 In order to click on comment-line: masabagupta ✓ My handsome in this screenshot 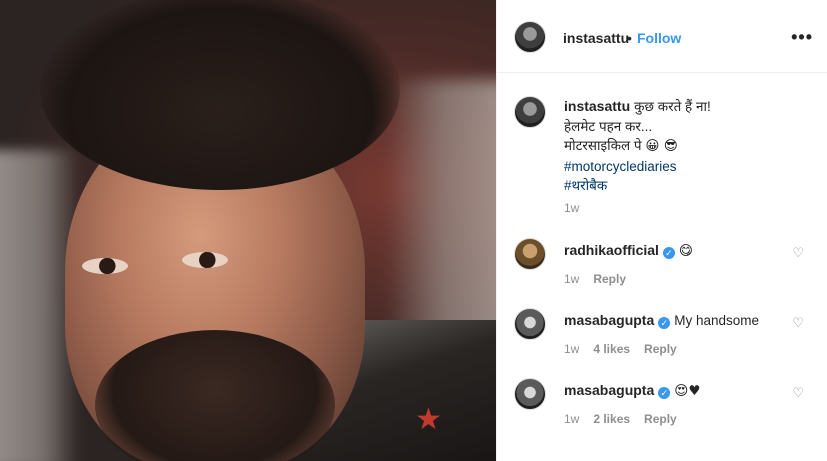, I will do `click(661, 320)`.